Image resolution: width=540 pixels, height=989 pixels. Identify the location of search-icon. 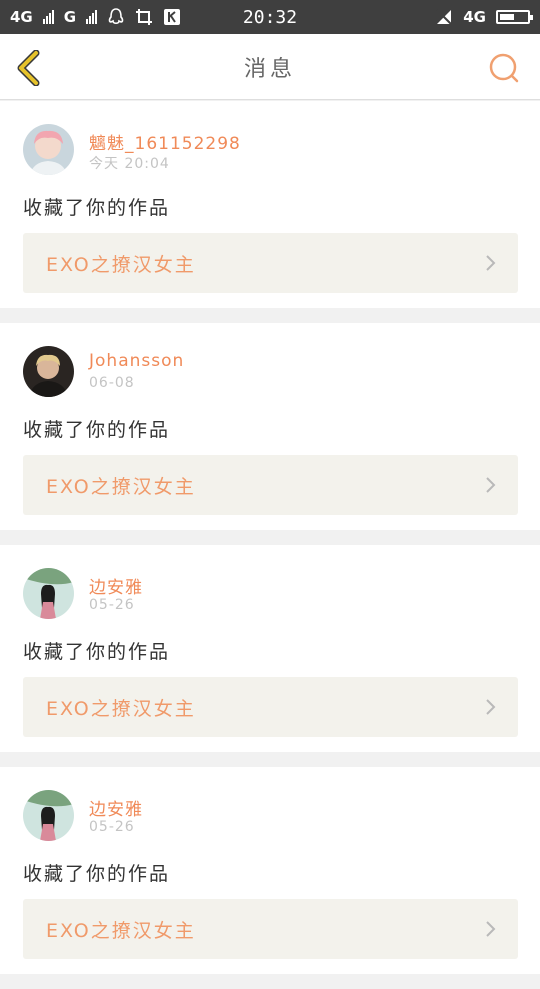
(504, 68).